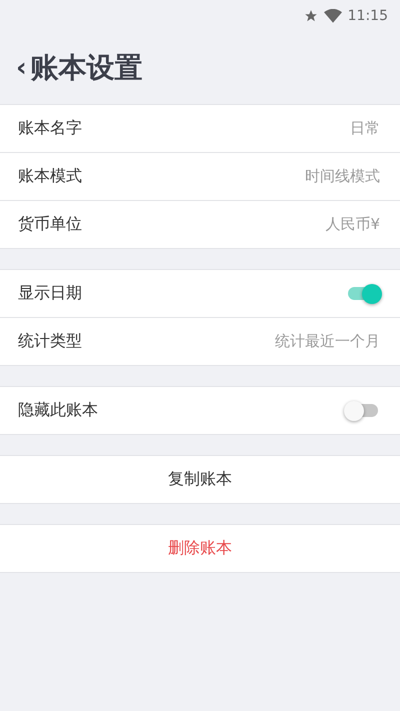  Describe the element at coordinates (50, 224) in the screenshot. I see `setting-label: 货币单位` at that location.